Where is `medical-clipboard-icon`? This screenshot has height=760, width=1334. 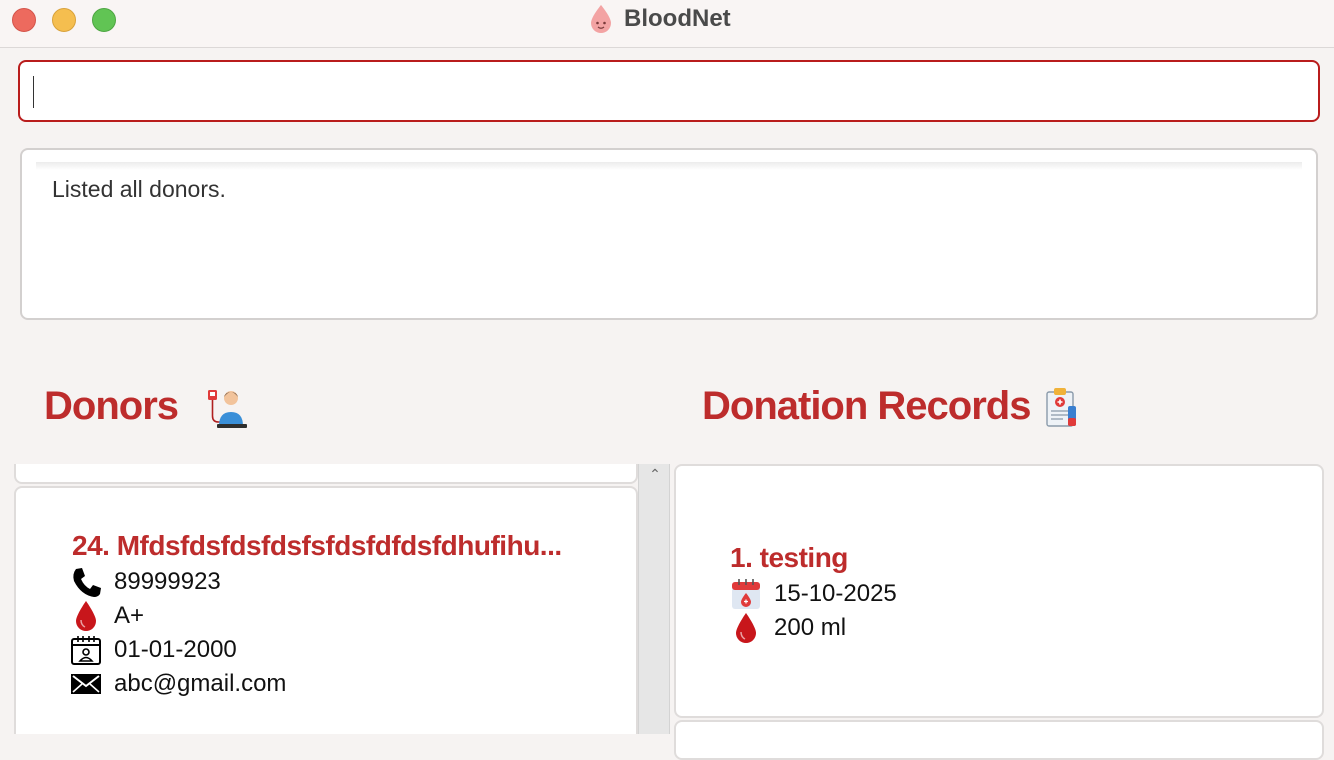 medical-clipboard-icon is located at coordinates (1061, 407).